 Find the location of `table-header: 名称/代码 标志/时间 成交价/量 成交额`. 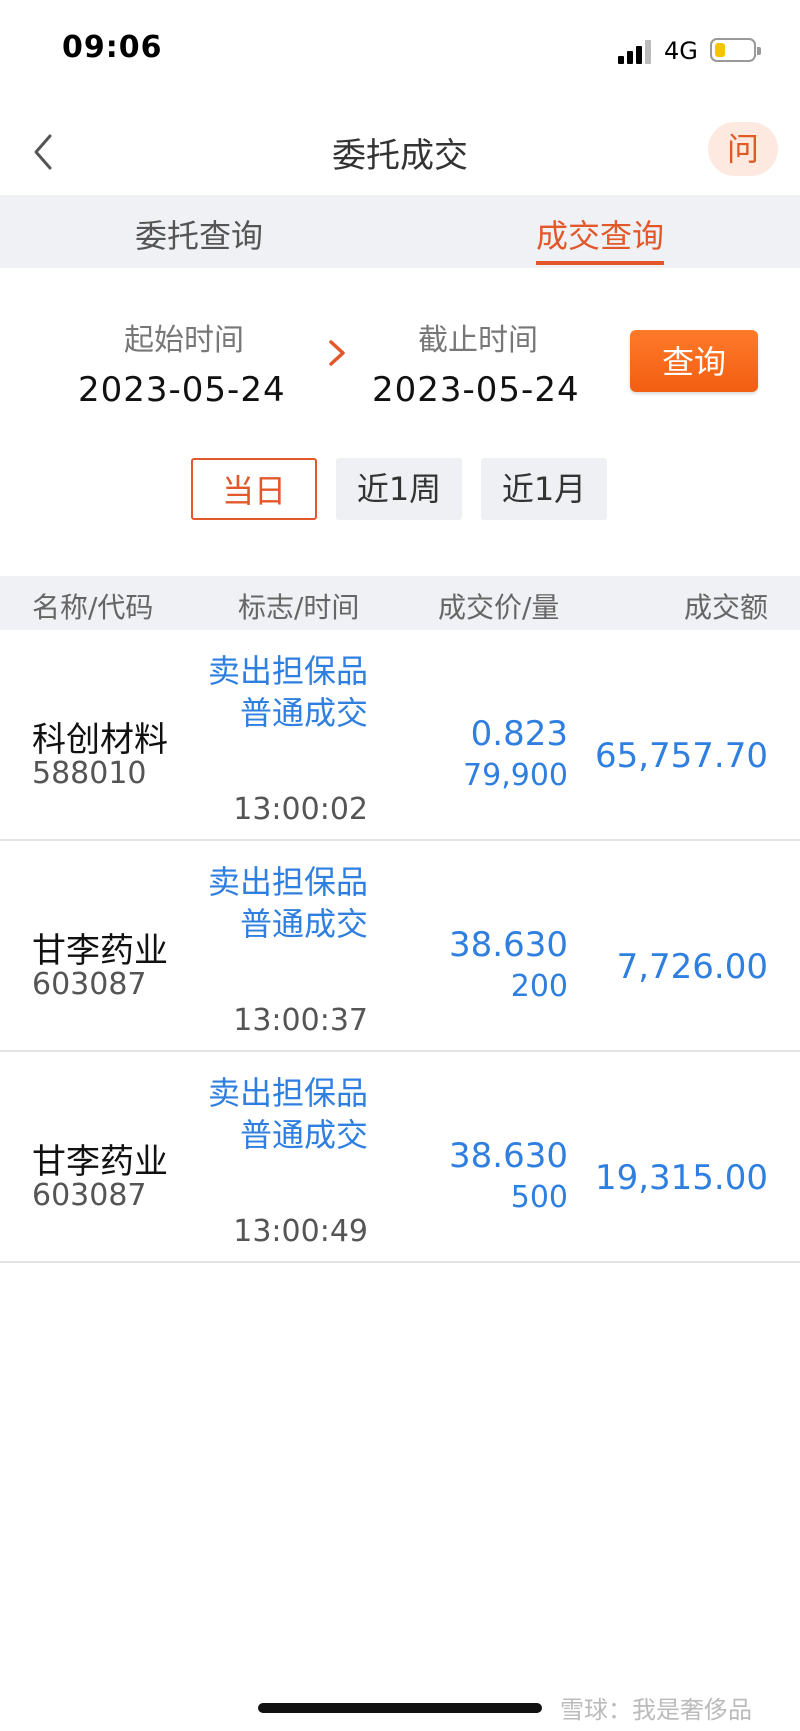

table-header: 名称/代码 标志/时间 成交价/量 成交额 is located at coordinates (400, 603).